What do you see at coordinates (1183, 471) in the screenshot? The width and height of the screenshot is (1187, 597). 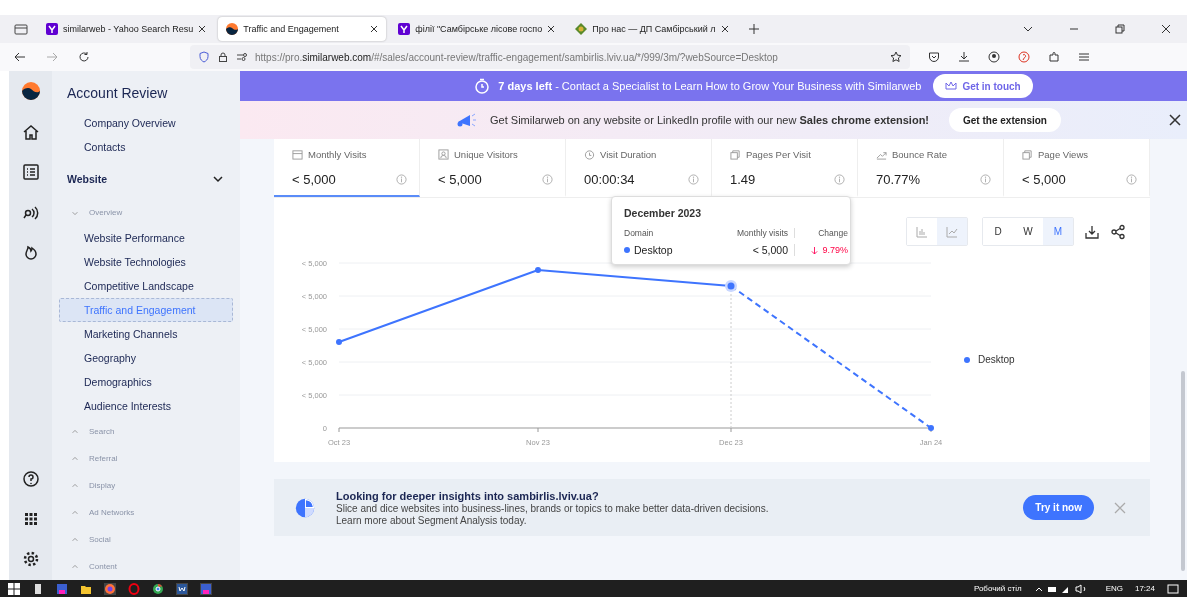 I see `scrollbar` at bounding box center [1183, 471].